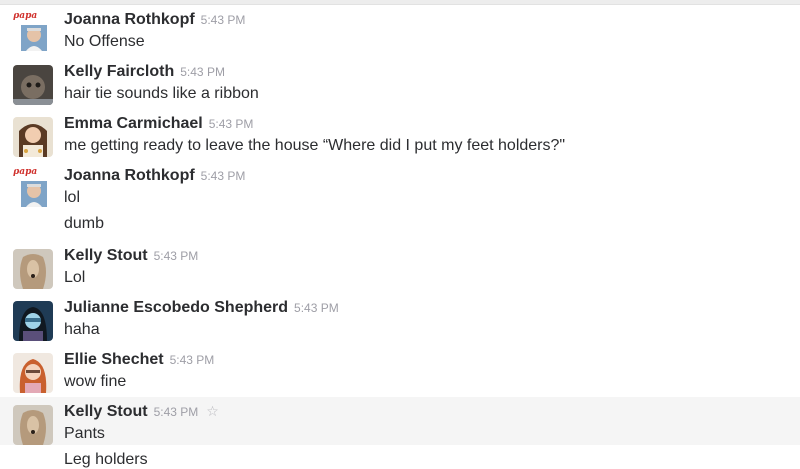 The height and width of the screenshot is (469, 800). What do you see at coordinates (104, 41) in the screenshot?
I see `message-text: No Offense` at bounding box center [104, 41].